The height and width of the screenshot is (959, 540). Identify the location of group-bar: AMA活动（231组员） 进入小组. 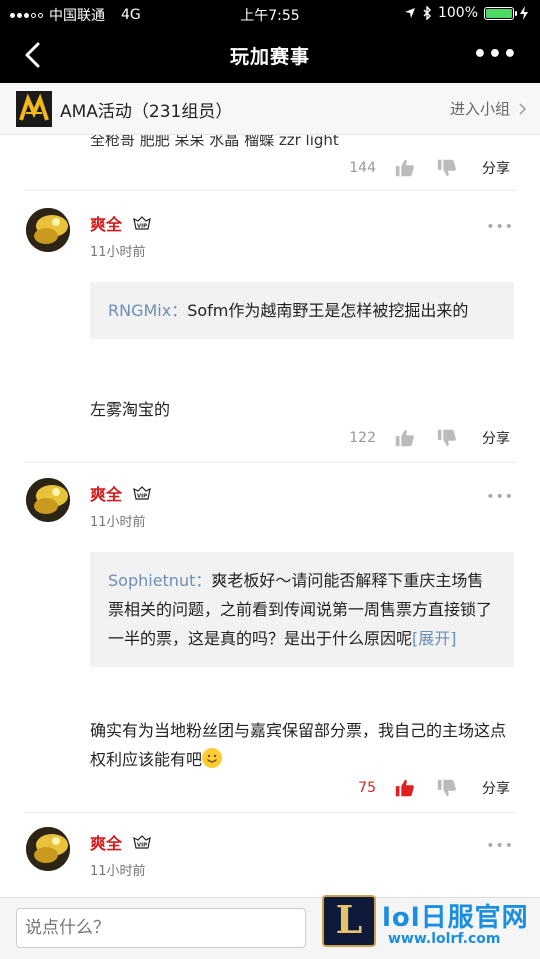
(270, 109).